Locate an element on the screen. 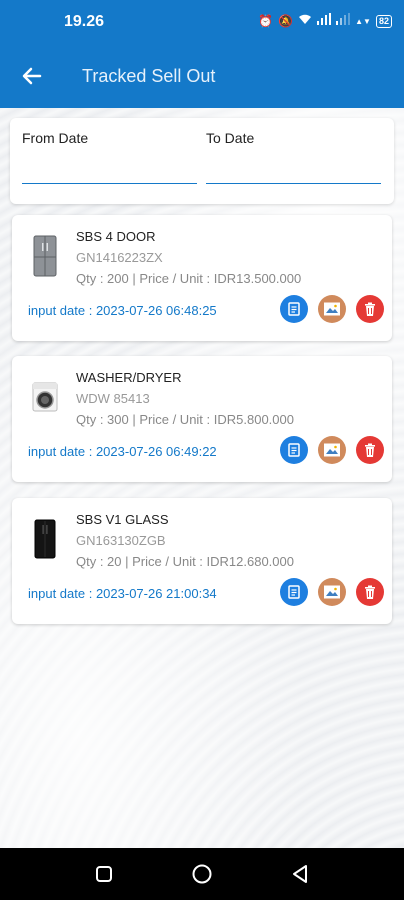  home-icon is located at coordinates (202, 874).